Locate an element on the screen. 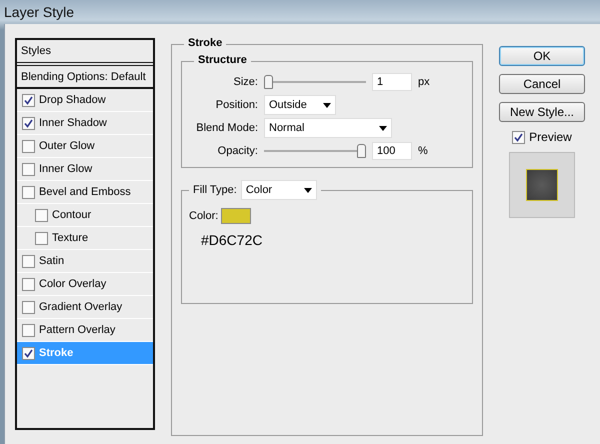 The height and width of the screenshot is (444, 600). field-label: Blend Mode: is located at coordinates (226, 128).